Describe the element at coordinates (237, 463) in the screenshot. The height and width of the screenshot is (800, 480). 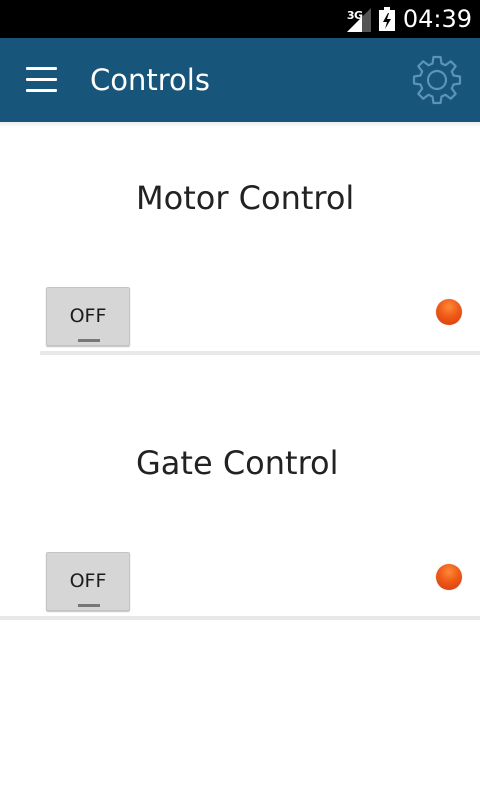
I see `gate-control-title: Gate Control` at that location.